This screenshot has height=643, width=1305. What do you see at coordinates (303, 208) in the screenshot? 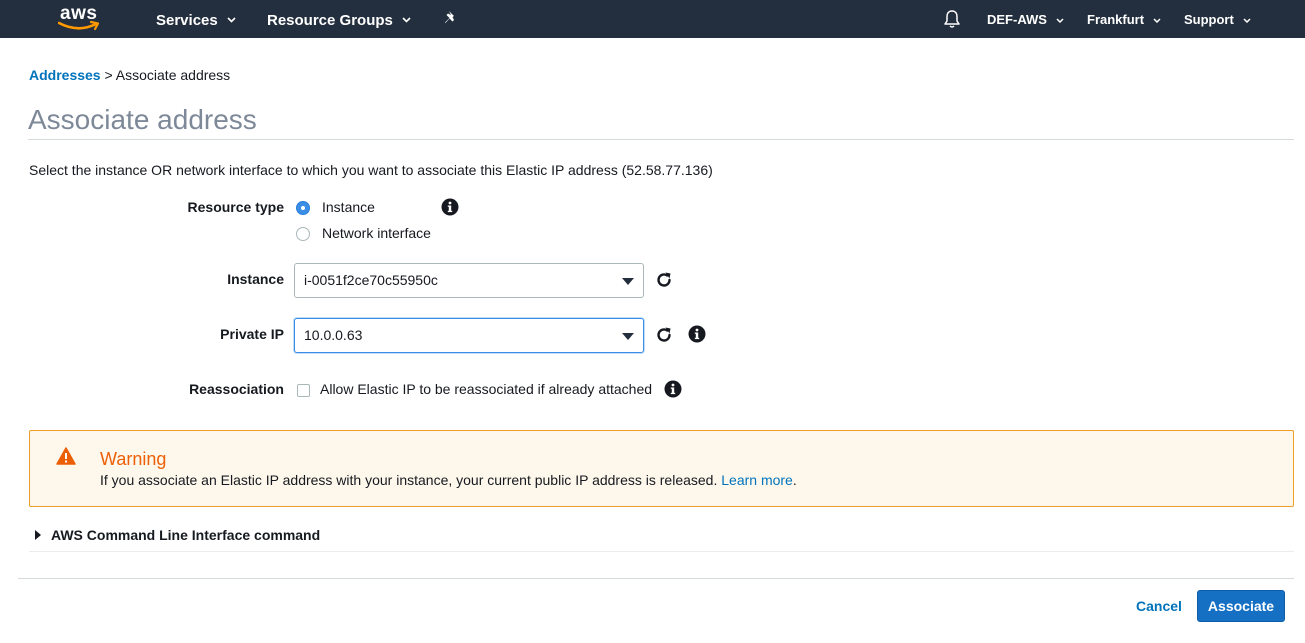
I see `radio-instance` at bounding box center [303, 208].